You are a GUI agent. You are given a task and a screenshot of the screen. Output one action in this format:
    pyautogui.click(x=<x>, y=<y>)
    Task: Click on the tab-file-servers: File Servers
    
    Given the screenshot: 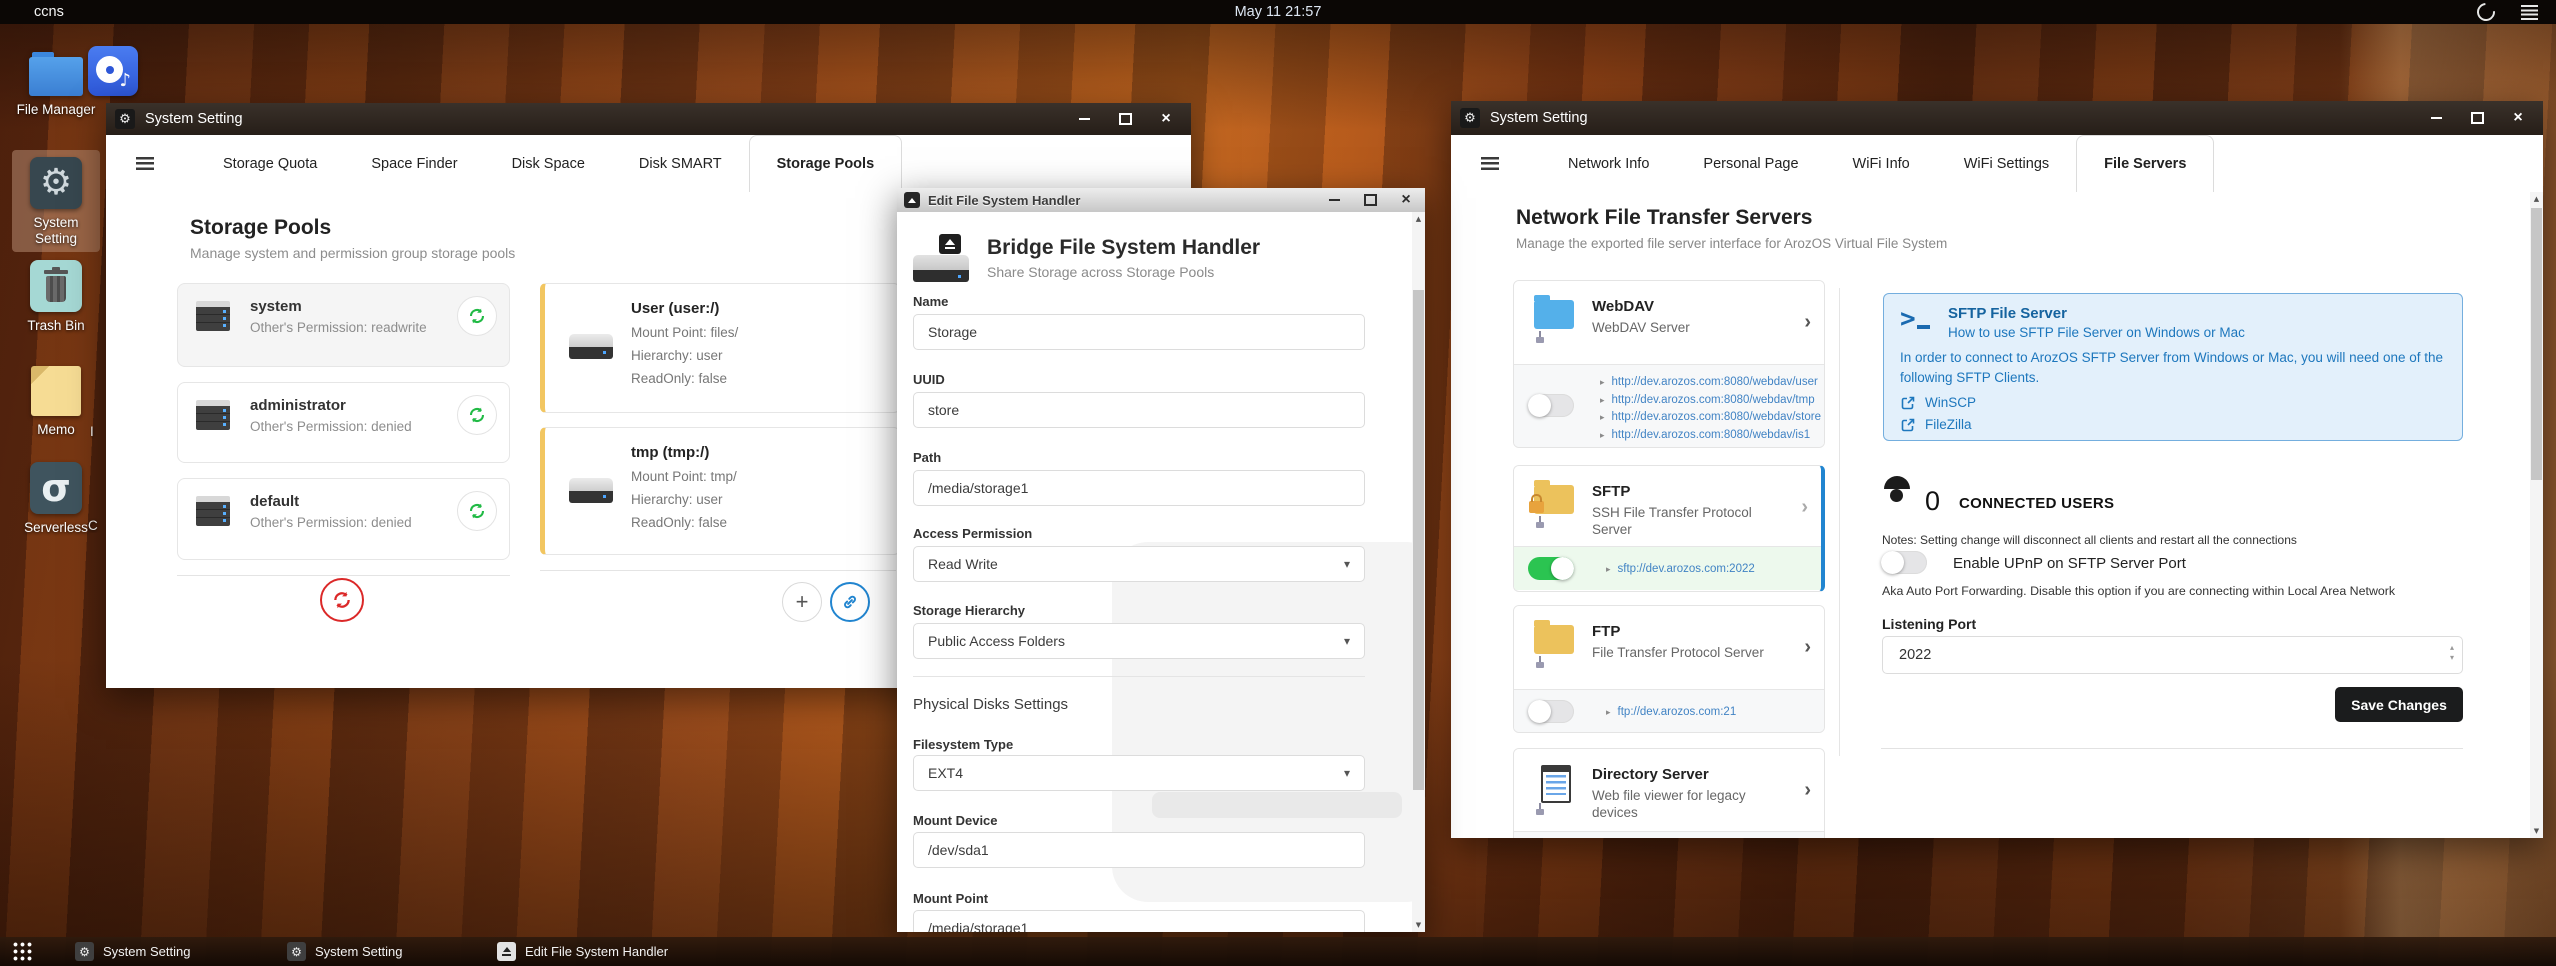 What is the action you would take?
    pyautogui.click(x=2145, y=164)
    